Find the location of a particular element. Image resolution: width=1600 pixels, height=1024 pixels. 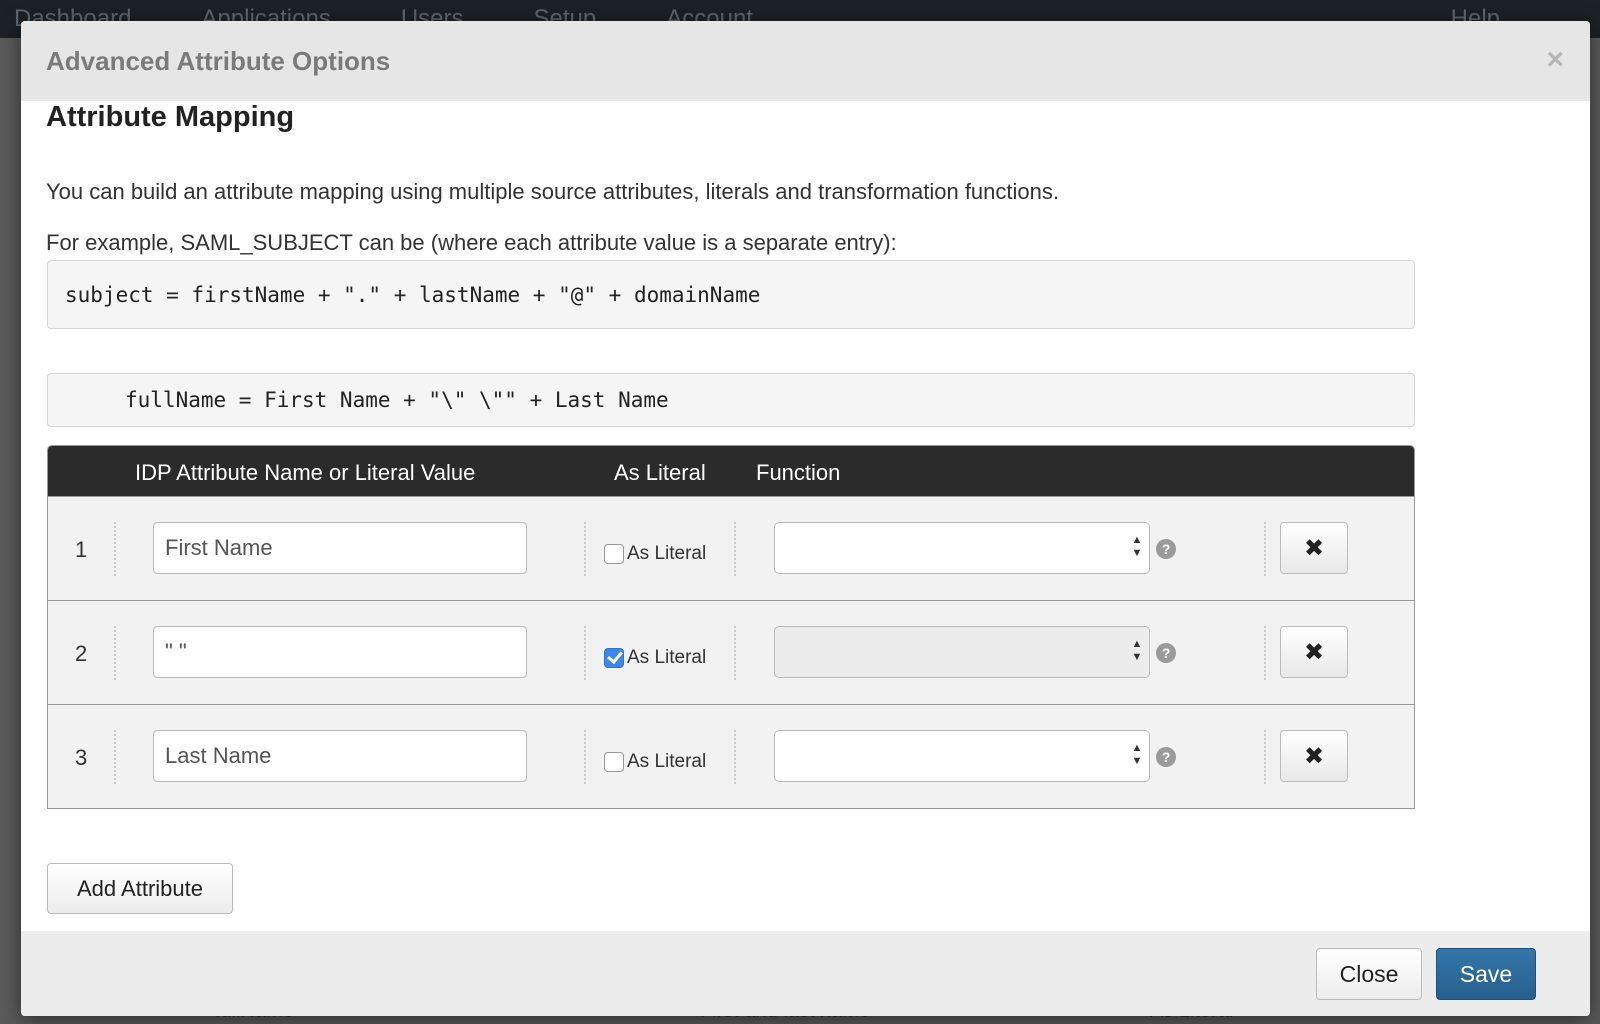

modal-footer: Close Save is located at coordinates (805, 973).